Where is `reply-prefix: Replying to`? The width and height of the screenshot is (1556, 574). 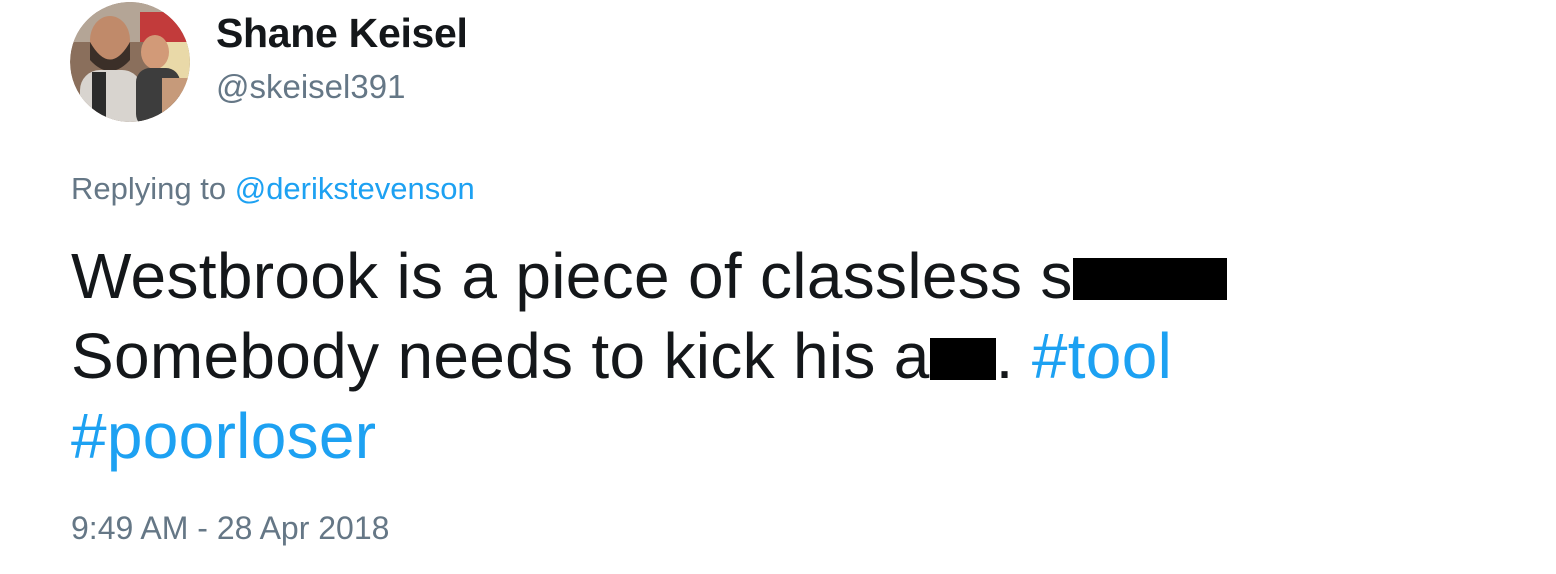
reply-prefix: Replying to is located at coordinates (149, 188).